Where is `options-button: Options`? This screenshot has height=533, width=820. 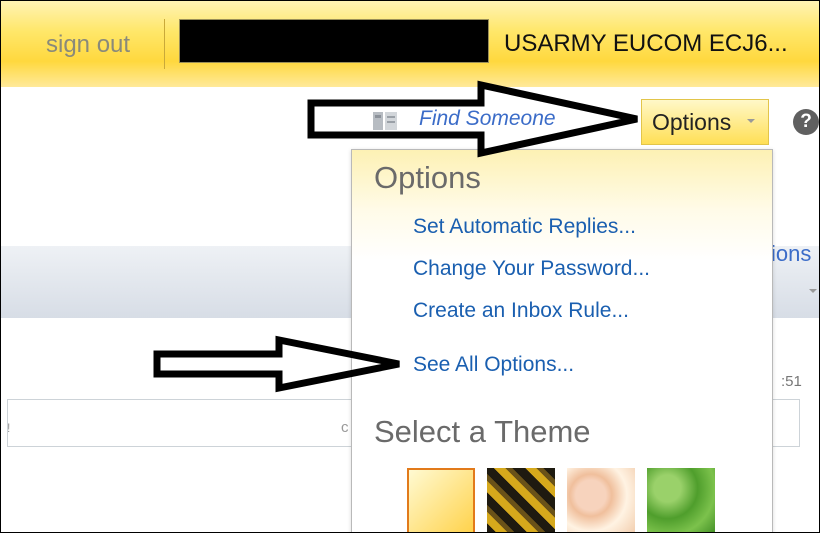 options-button: Options is located at coordinates (705, 122).